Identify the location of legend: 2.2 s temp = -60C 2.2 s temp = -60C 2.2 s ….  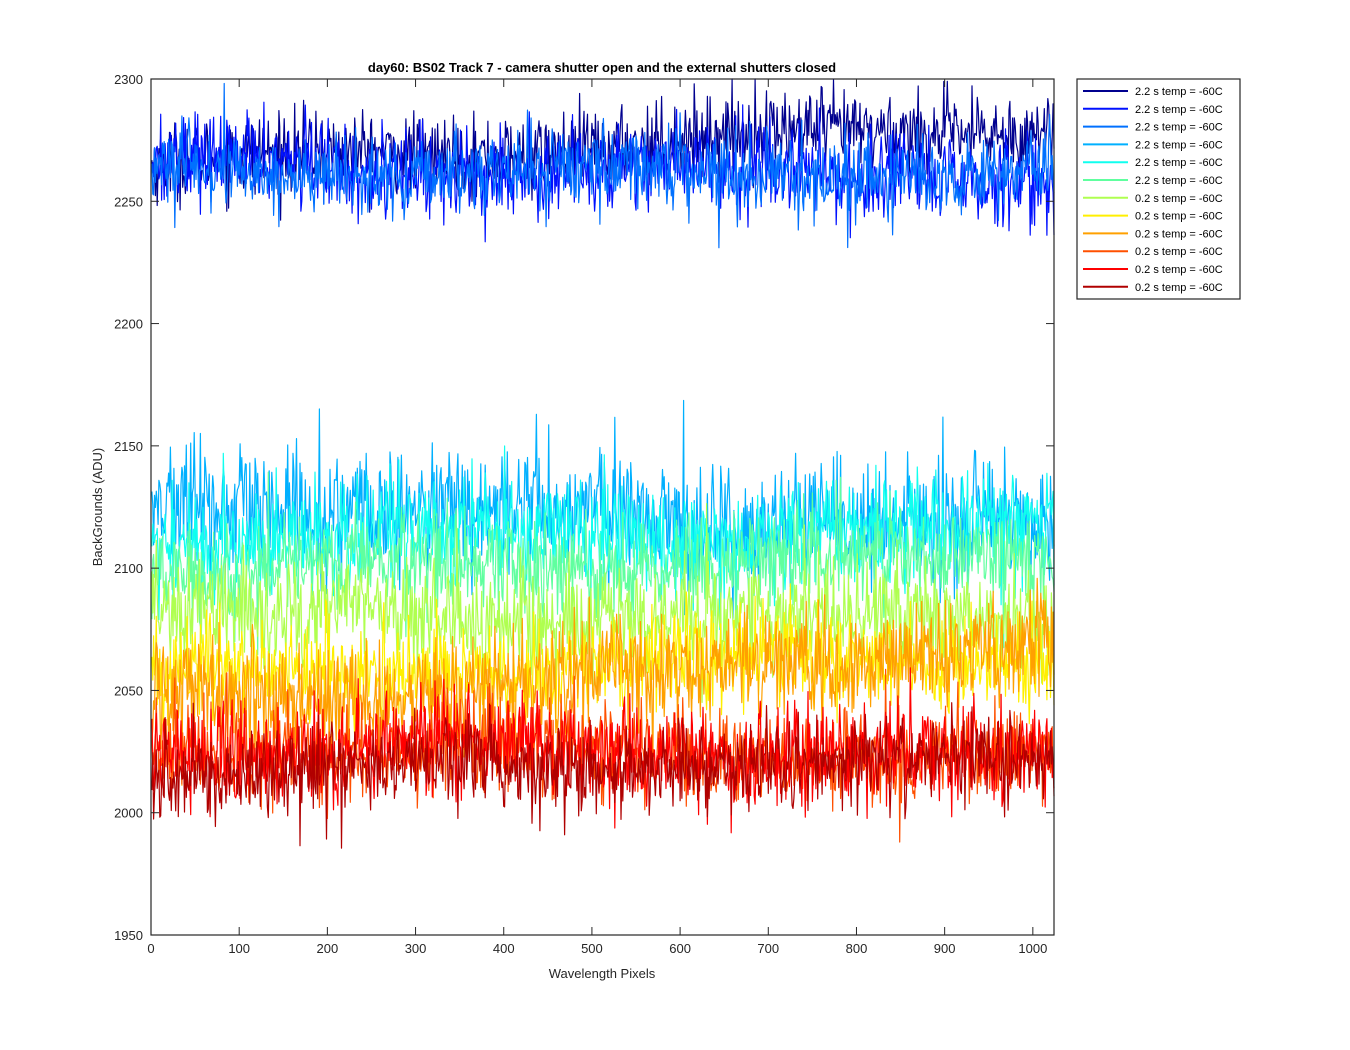
(1158, 189).